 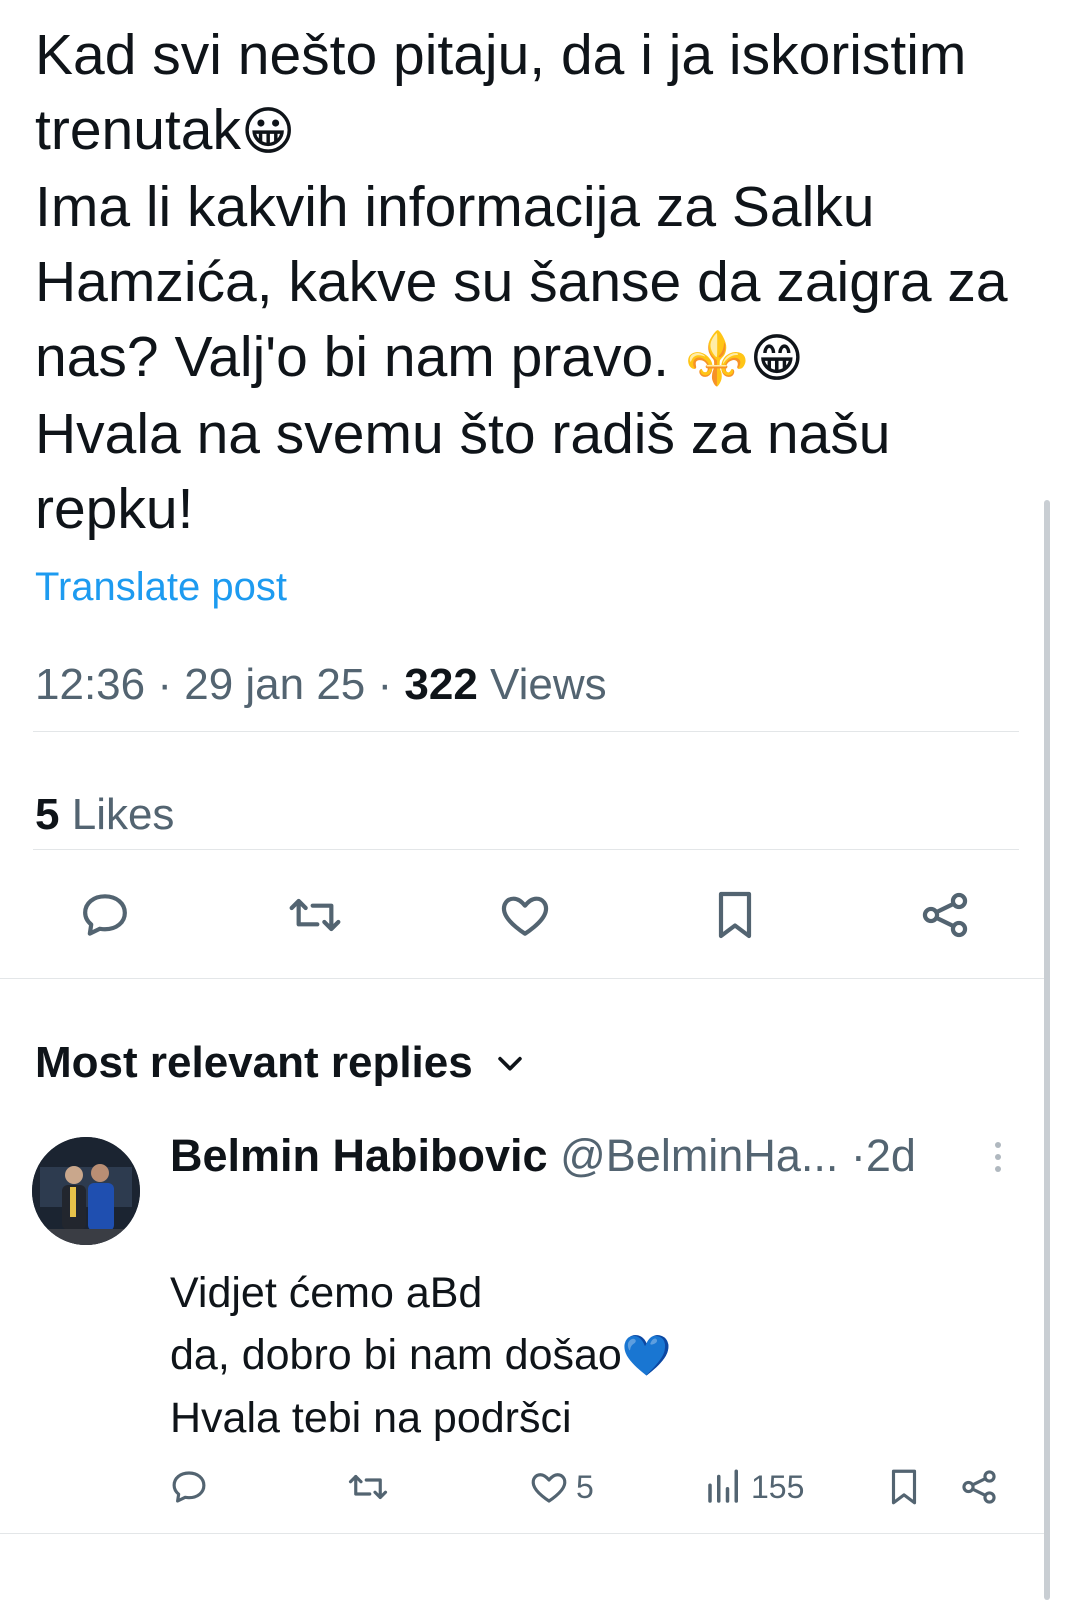 I want to click on reply-line: Vidjet ćemo aBd, so click(x=326, y=1293).